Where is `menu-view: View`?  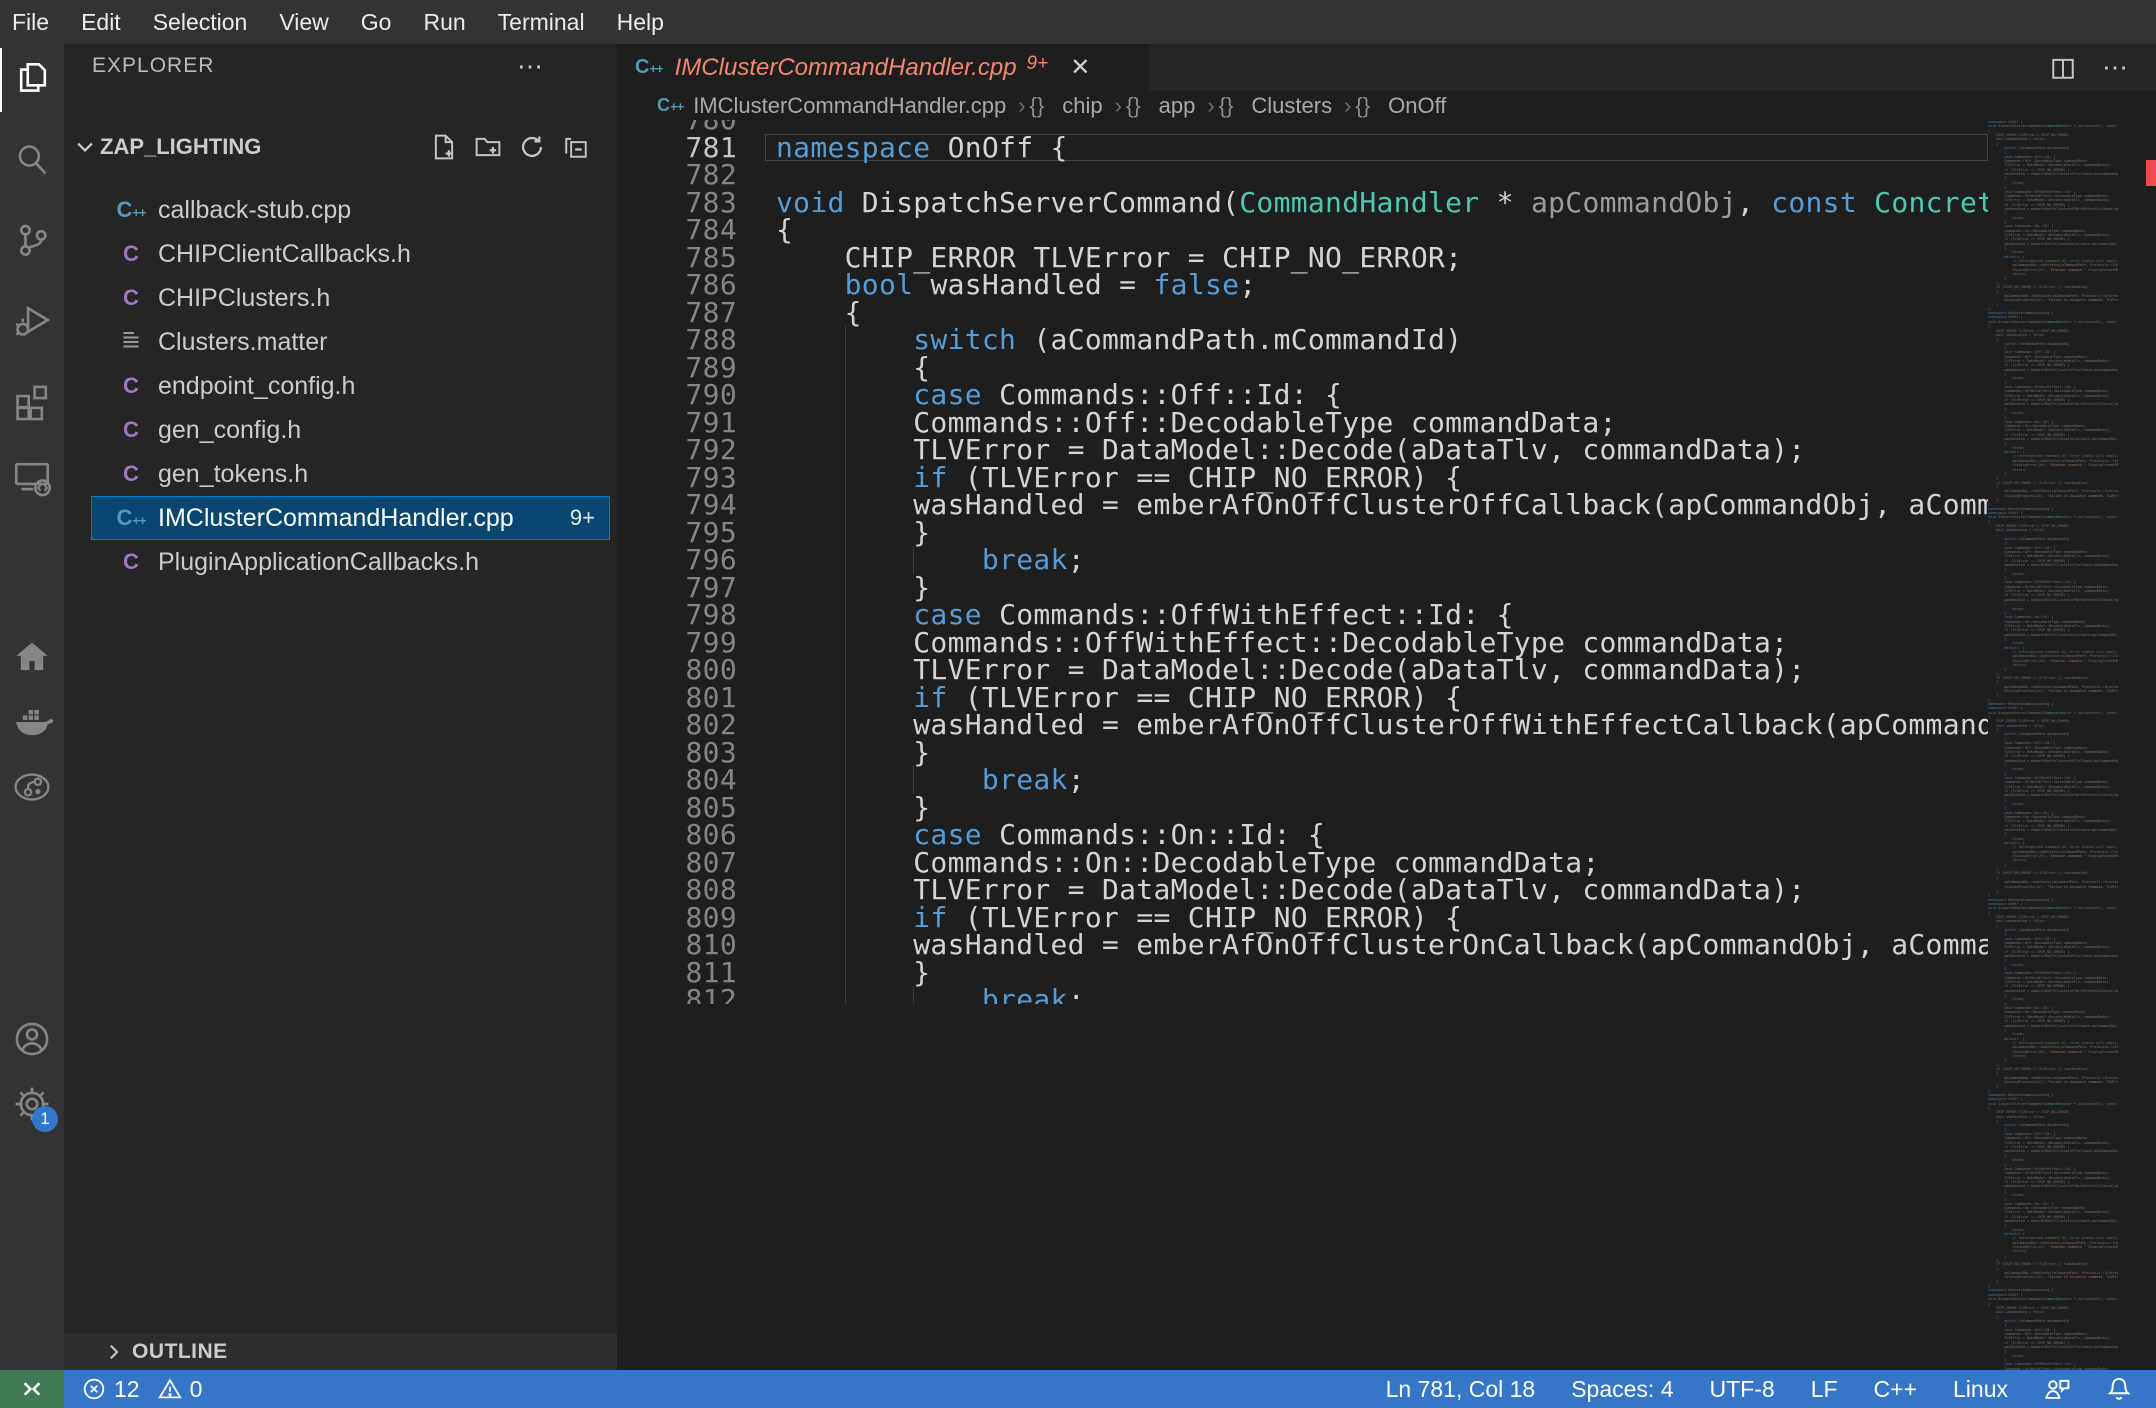 menu-view: View is located at coordinates (303, 22).